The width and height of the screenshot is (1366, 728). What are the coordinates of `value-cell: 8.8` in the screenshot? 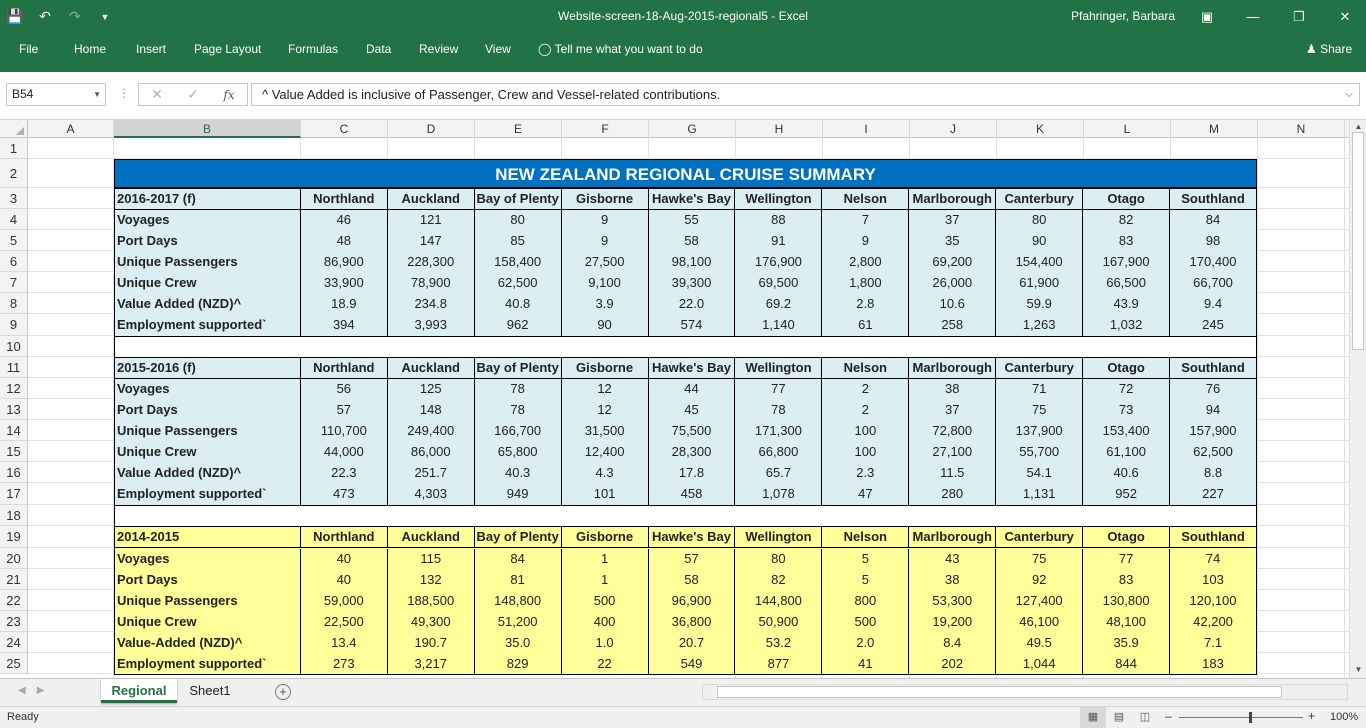 It's located at (1213, 473).